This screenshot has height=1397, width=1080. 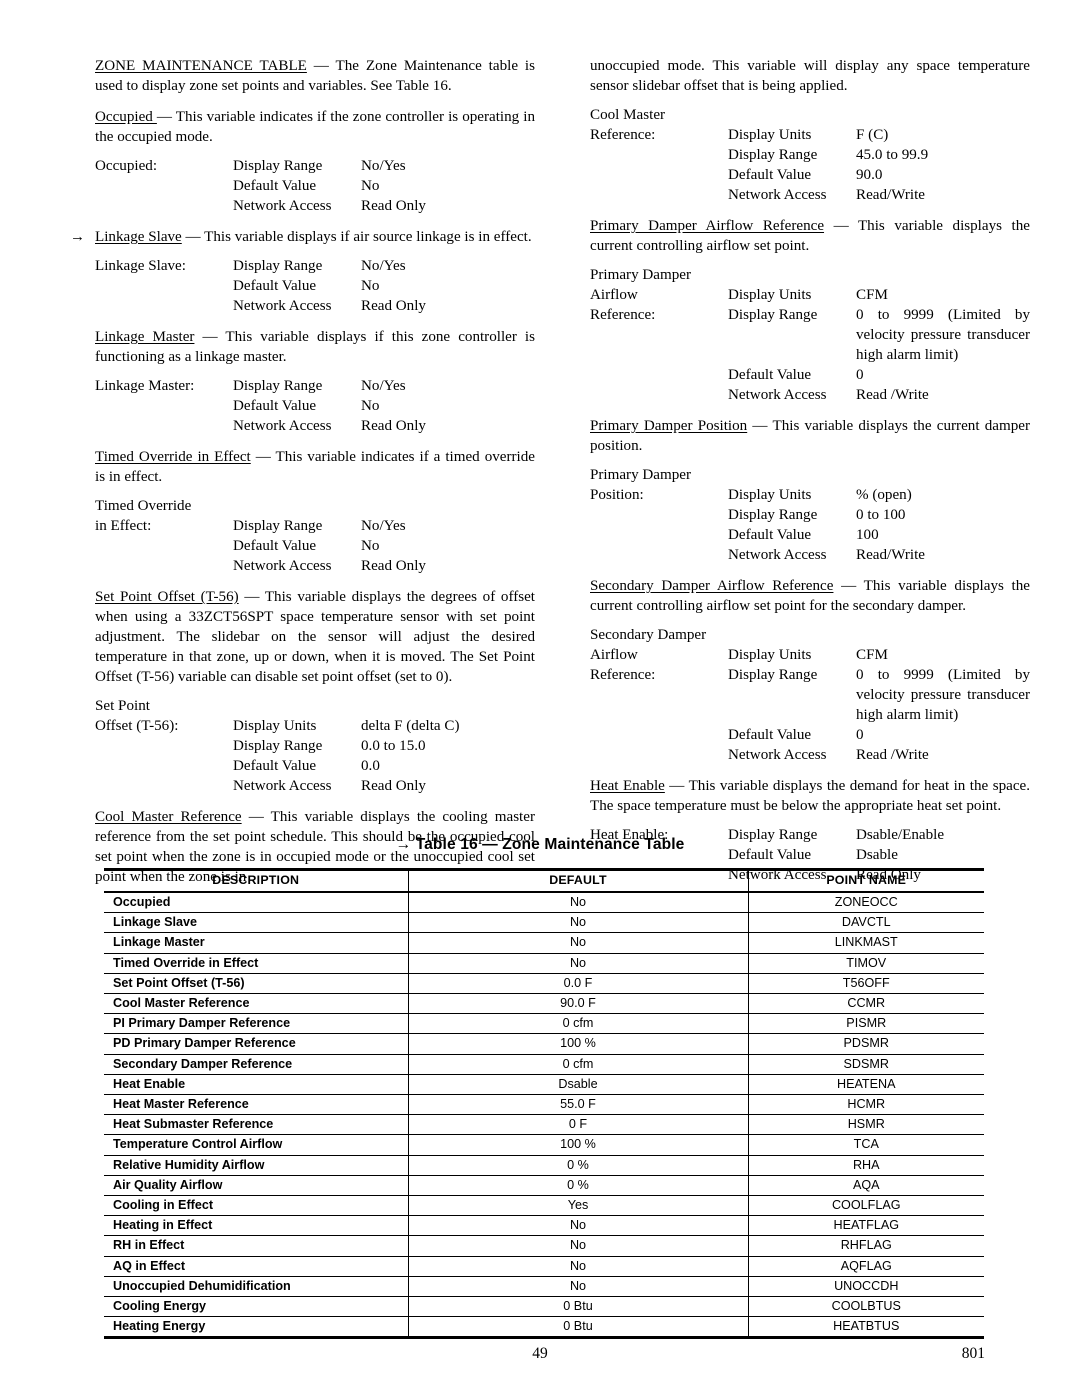 I want to click on defrow: Network Access Read/Write, so click(x=810, y=555).